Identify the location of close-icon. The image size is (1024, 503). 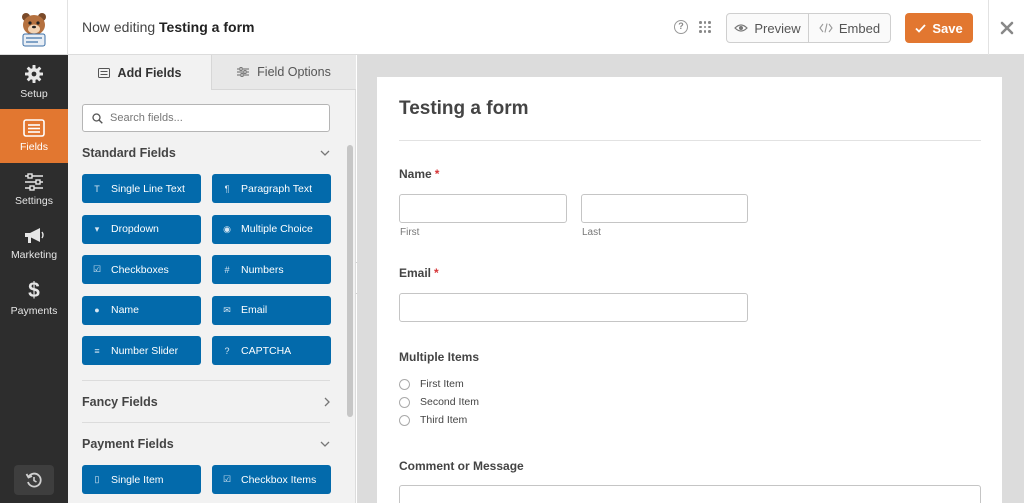
(1006, 27).